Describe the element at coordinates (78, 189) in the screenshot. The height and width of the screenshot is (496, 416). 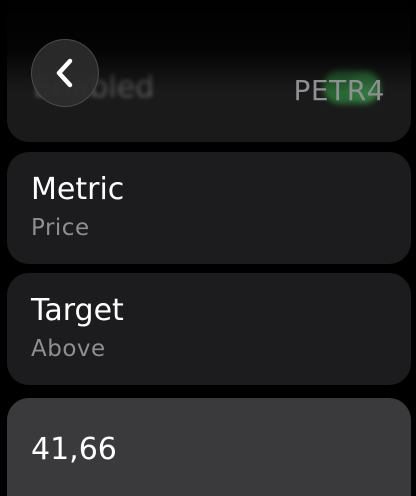
I see `metric-title: Metric` at that location.